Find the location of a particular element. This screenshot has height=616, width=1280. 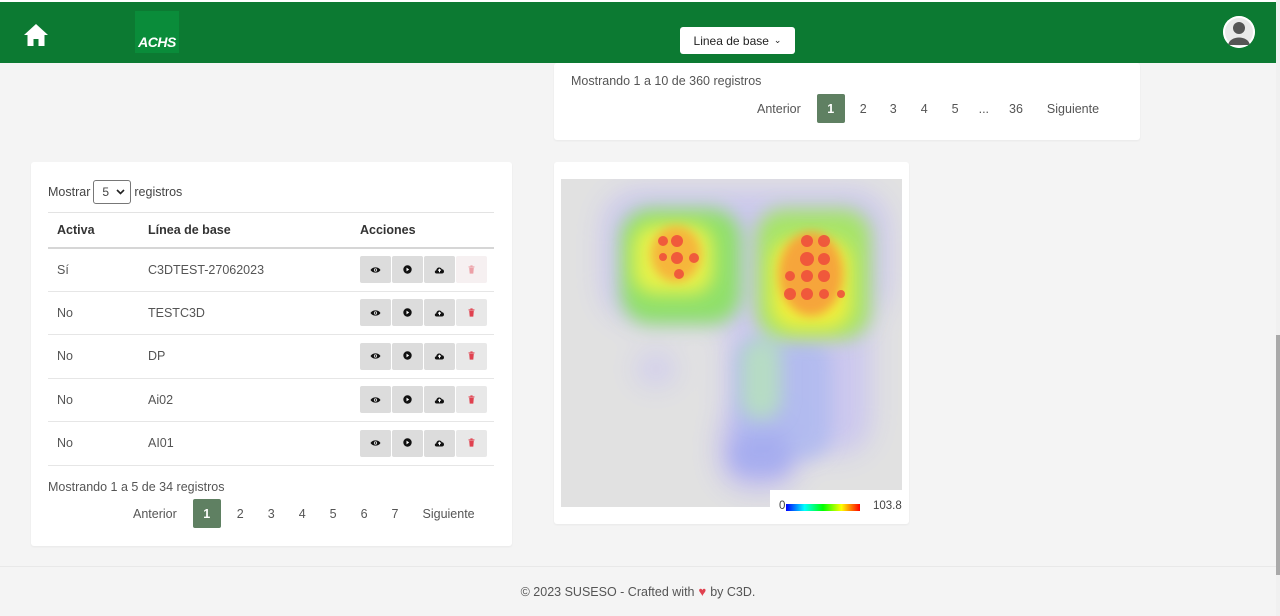

footer-suffix: by C3D. is located at coordinates (733, 591).